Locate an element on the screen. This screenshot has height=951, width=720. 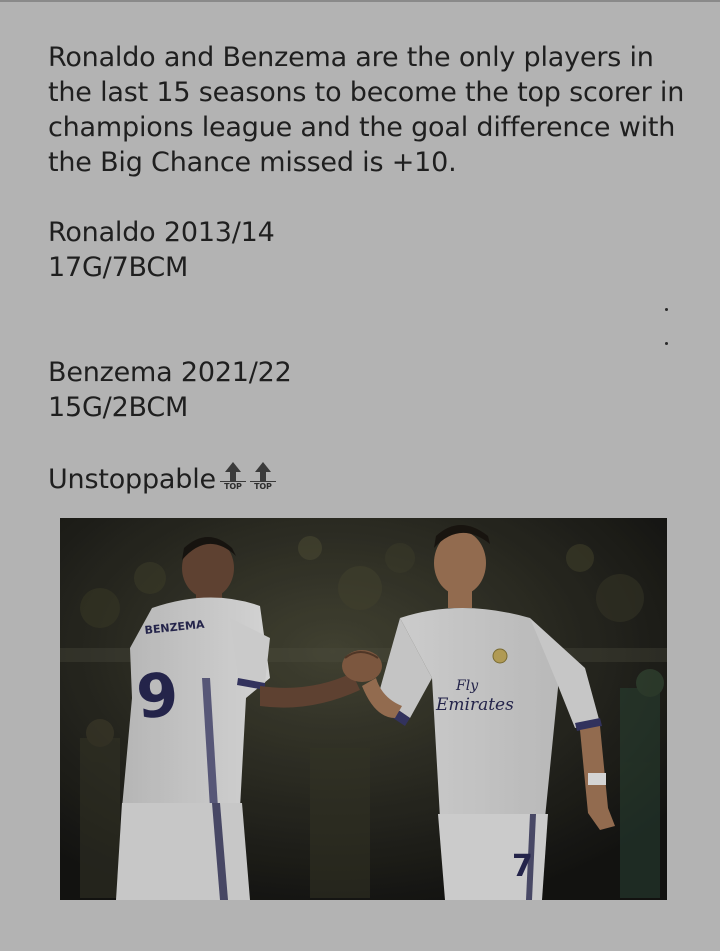
ellipsis-dots is located at coordinates (667, 330).